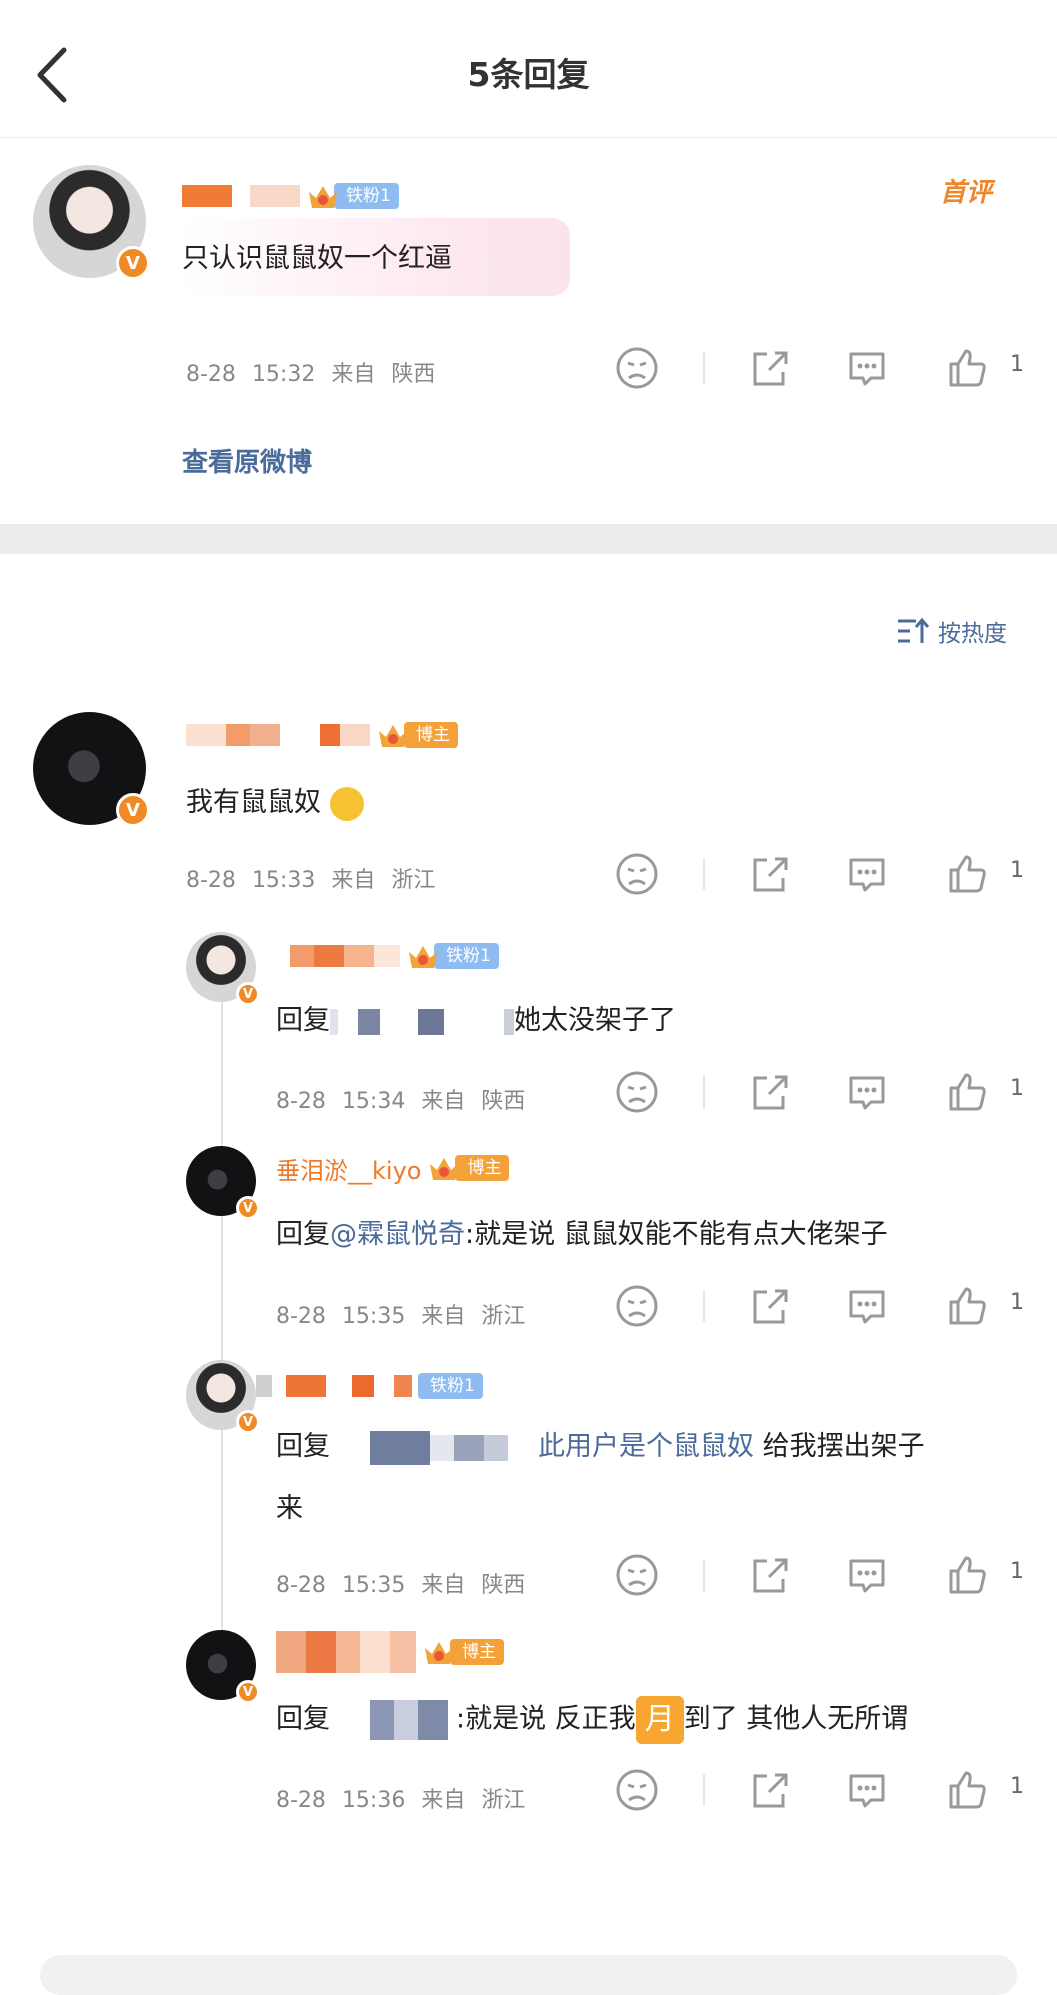 This screenshot has height=1995, width=1057. I want to click on comment-meta: 8-28 15:33 来自 浙江, so click(311, 880).